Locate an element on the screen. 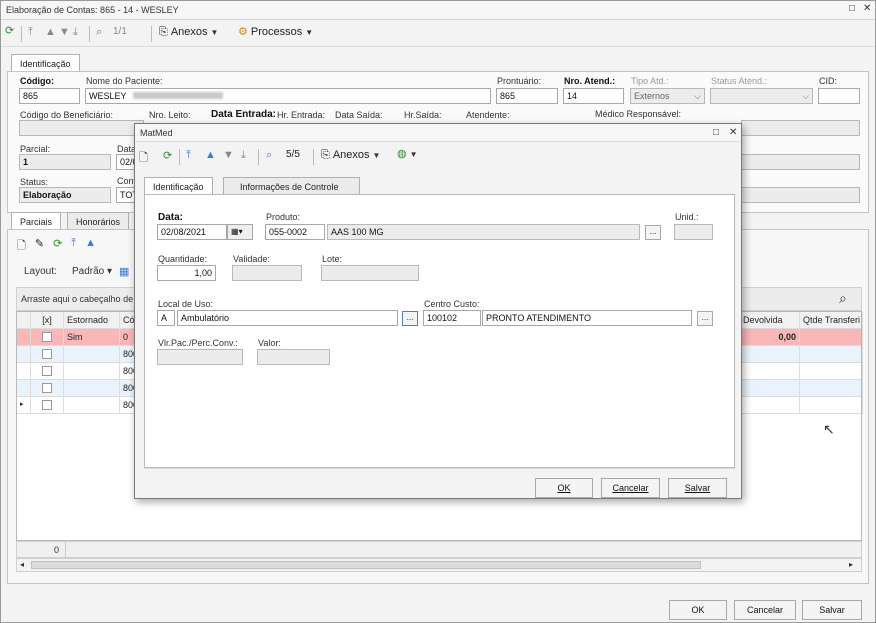 Image resolution: width=876 pixels, height=623 pixels. chevron-down-icon: ▼ is located at coordinates (309, 32).